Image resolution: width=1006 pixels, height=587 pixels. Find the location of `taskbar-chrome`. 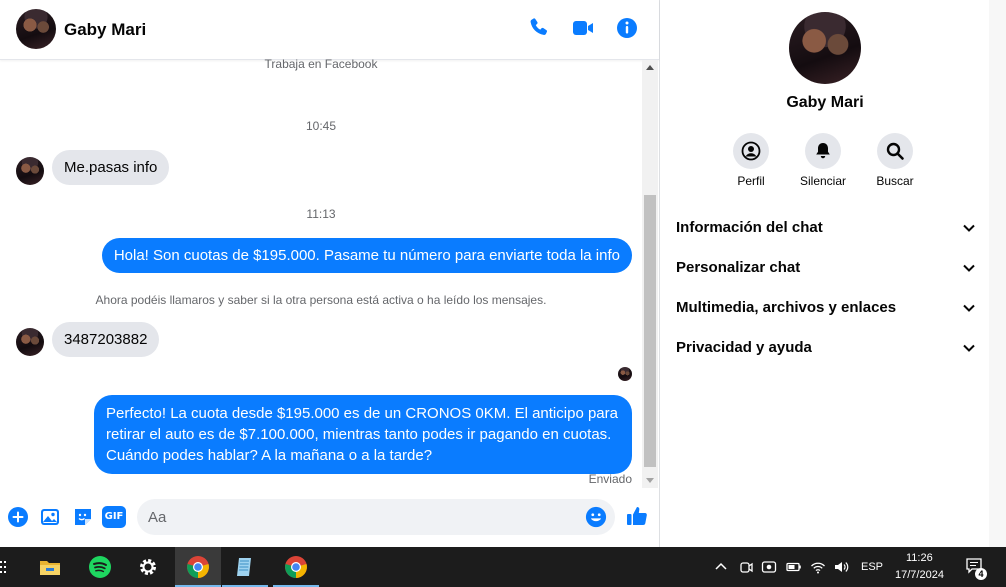

taskbar-chrome is located at coordinates (296, 567).